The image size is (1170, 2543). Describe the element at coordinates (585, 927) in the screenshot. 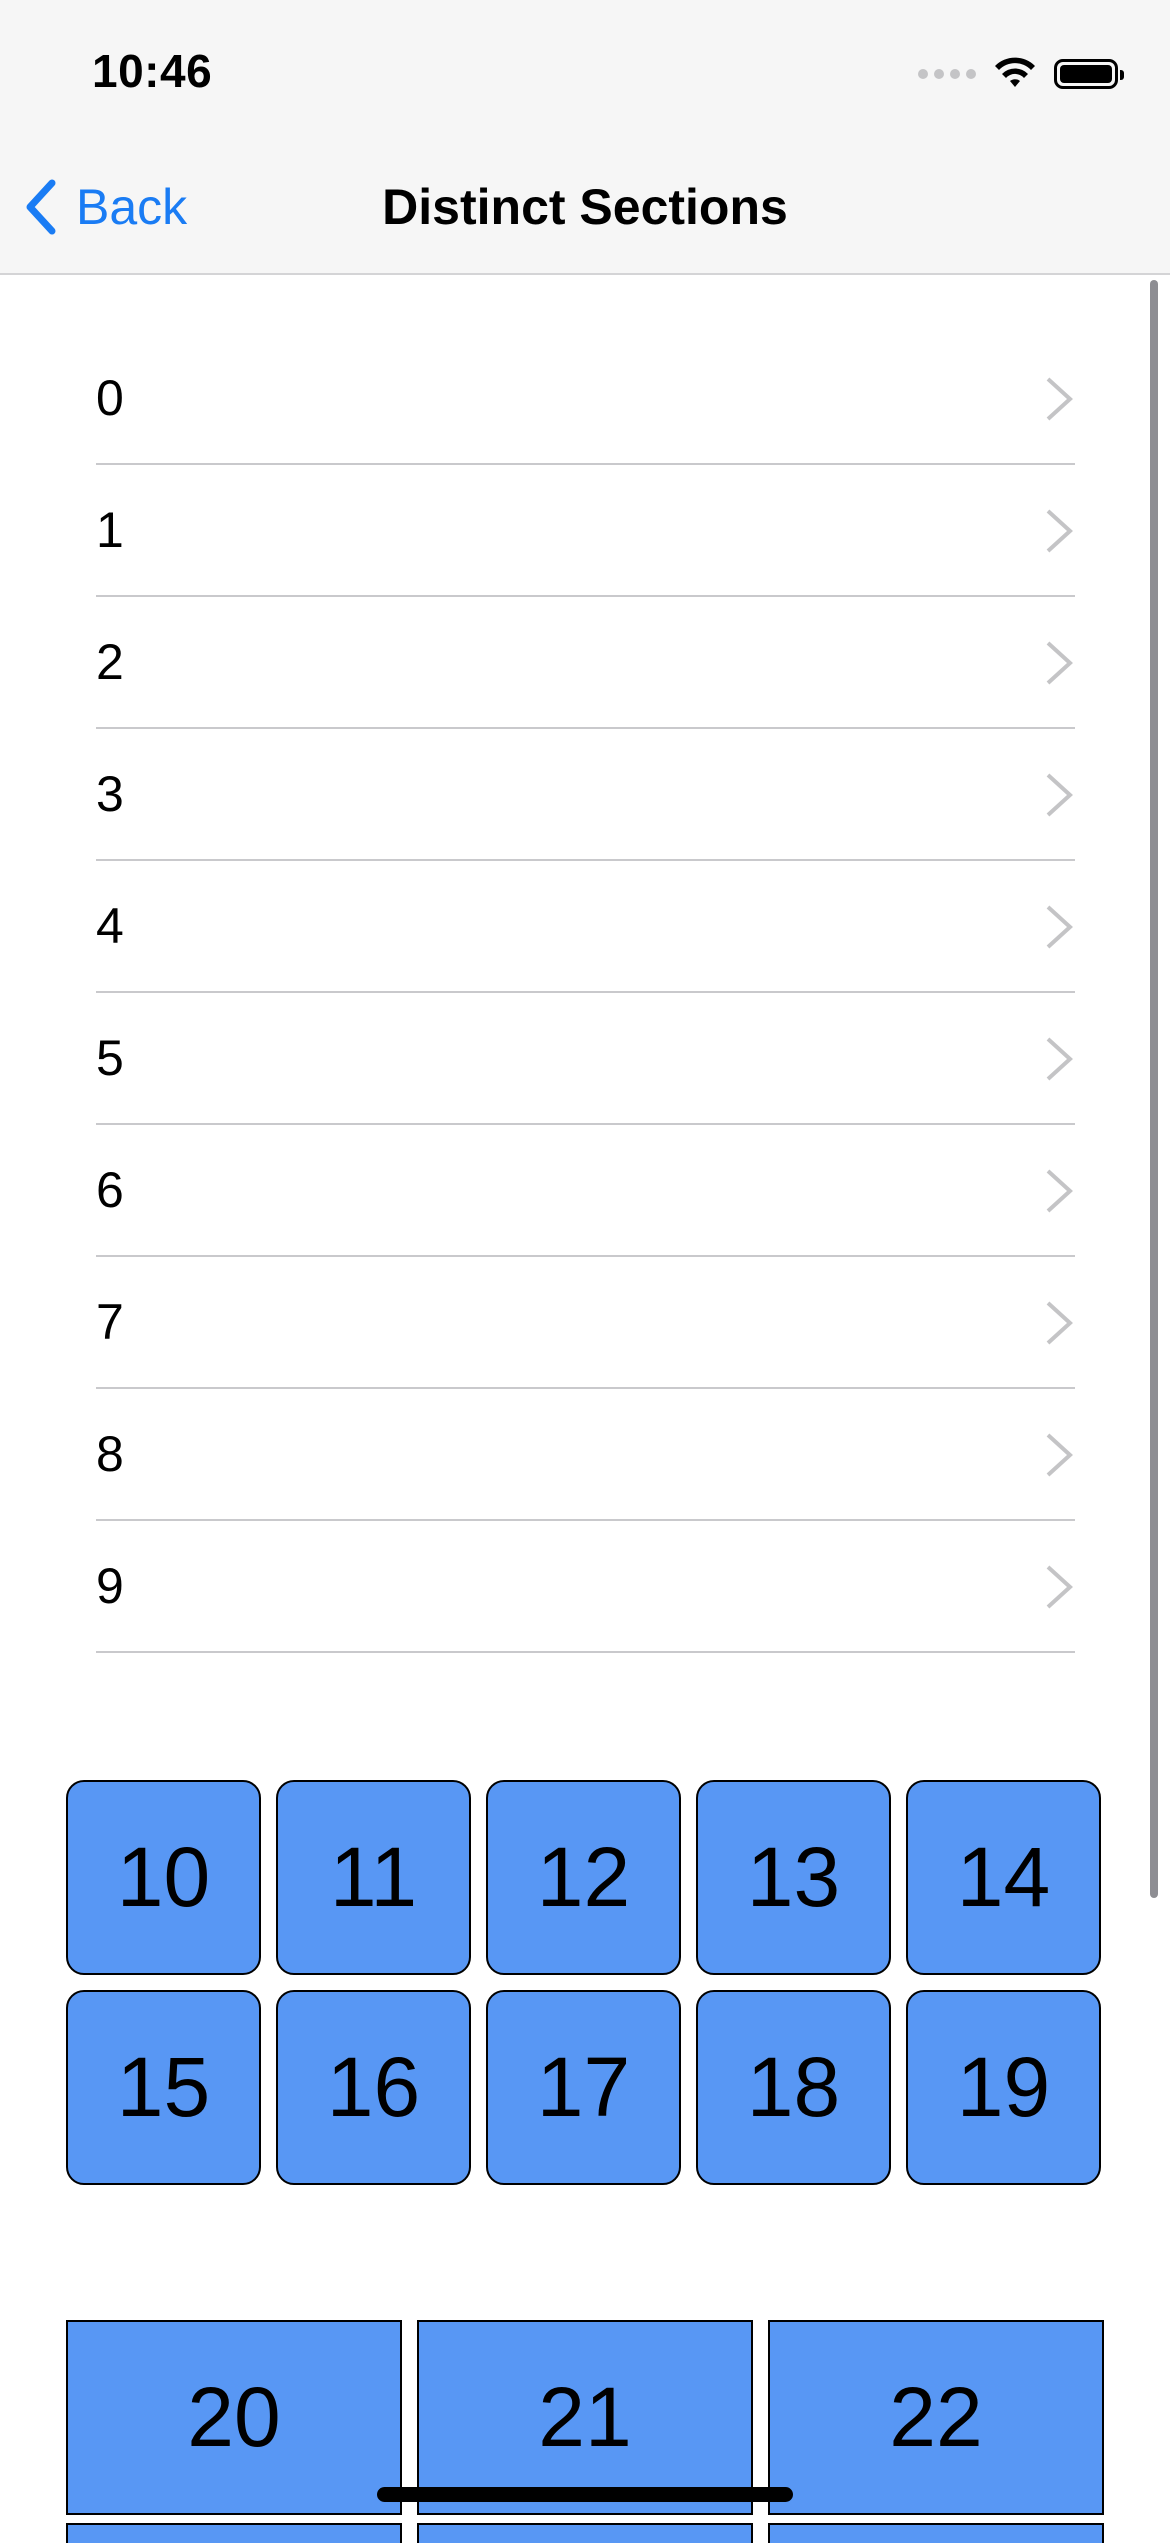

I see `list-item: 4` at that location.